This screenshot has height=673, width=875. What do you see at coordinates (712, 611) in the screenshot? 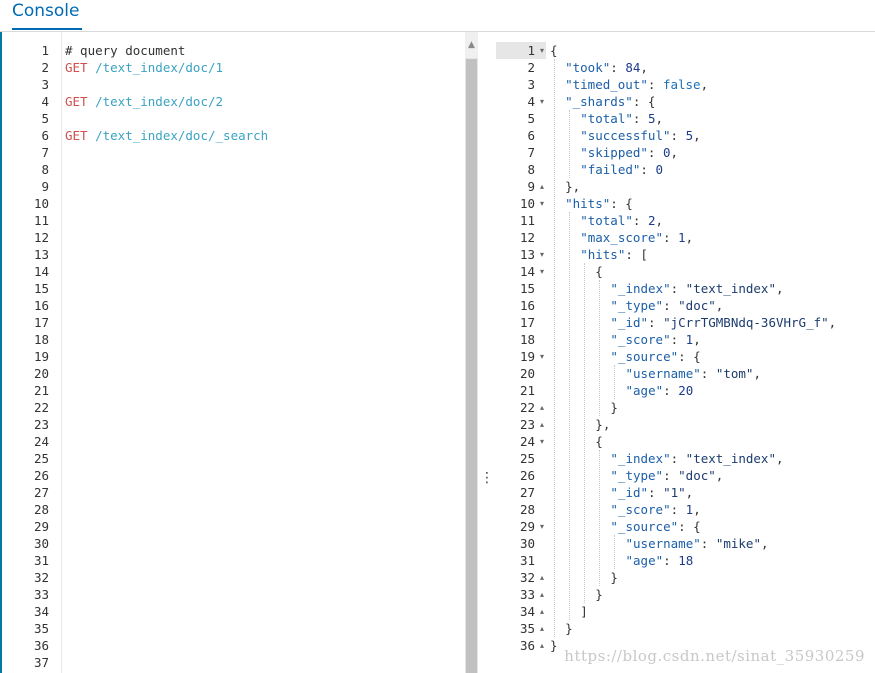
I see `response-code-line: ]` at bounding box center [712, 611].